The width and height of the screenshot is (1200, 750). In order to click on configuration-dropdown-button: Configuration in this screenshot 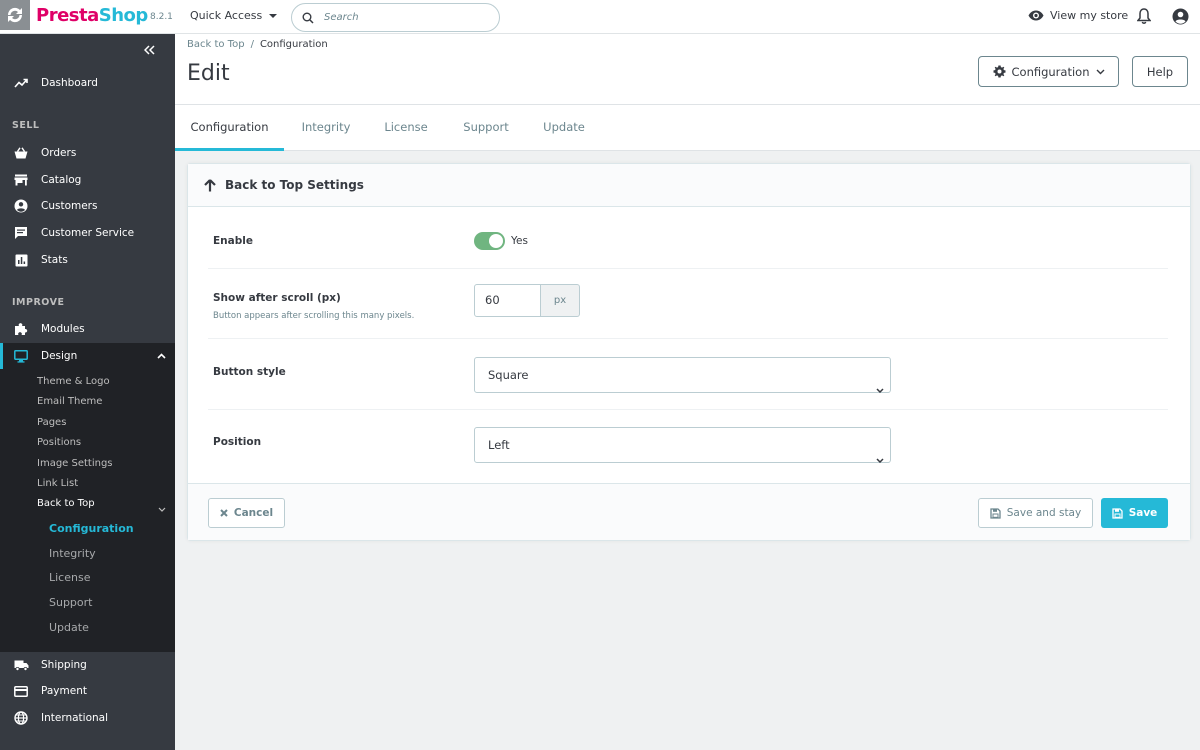, I will do `click(1048, 71)`.